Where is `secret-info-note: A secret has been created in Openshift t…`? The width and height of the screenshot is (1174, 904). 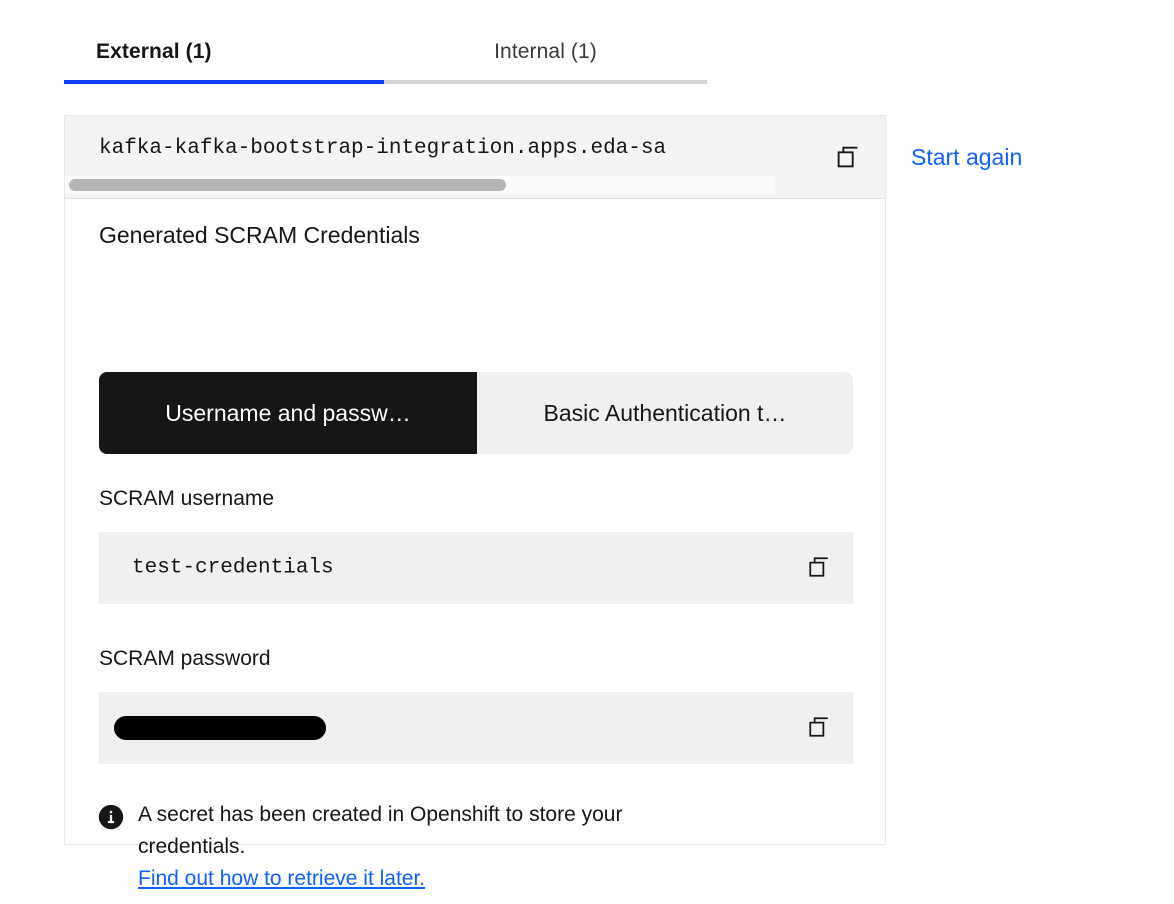 secret-info-note: A secret has been created in Openshift t… is located at coordinates (448, 847).